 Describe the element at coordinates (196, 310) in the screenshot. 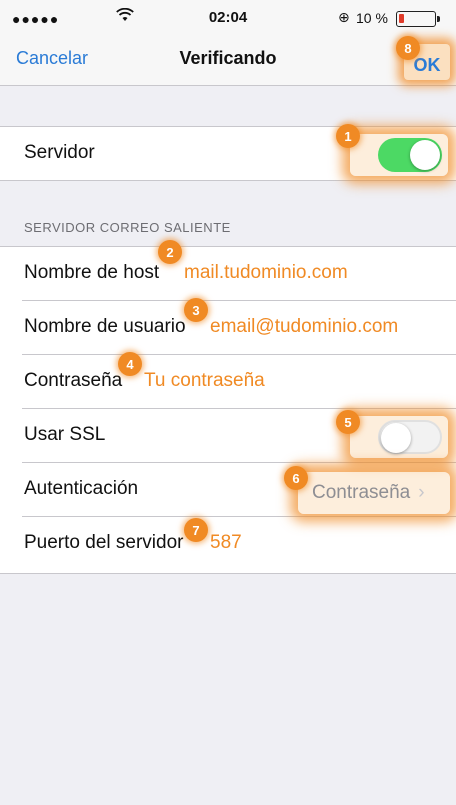

I see `step-badge-3: 3` at that location.